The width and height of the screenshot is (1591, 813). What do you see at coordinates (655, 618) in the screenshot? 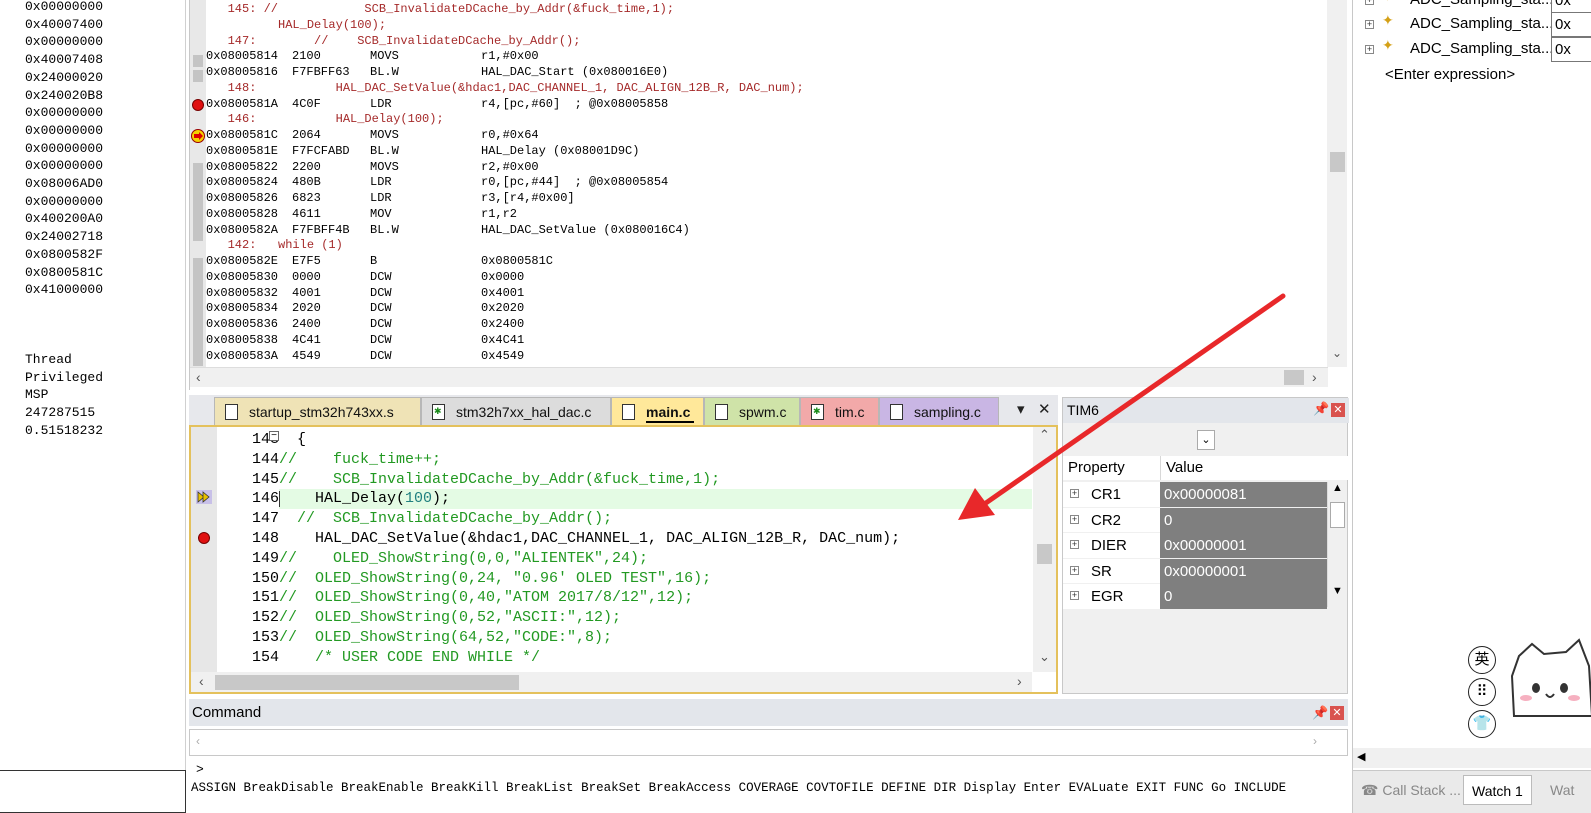
I see `code-line: // OLED_ShowString(0,52,"ASCII:",12);` at bounding box center [655, 618].